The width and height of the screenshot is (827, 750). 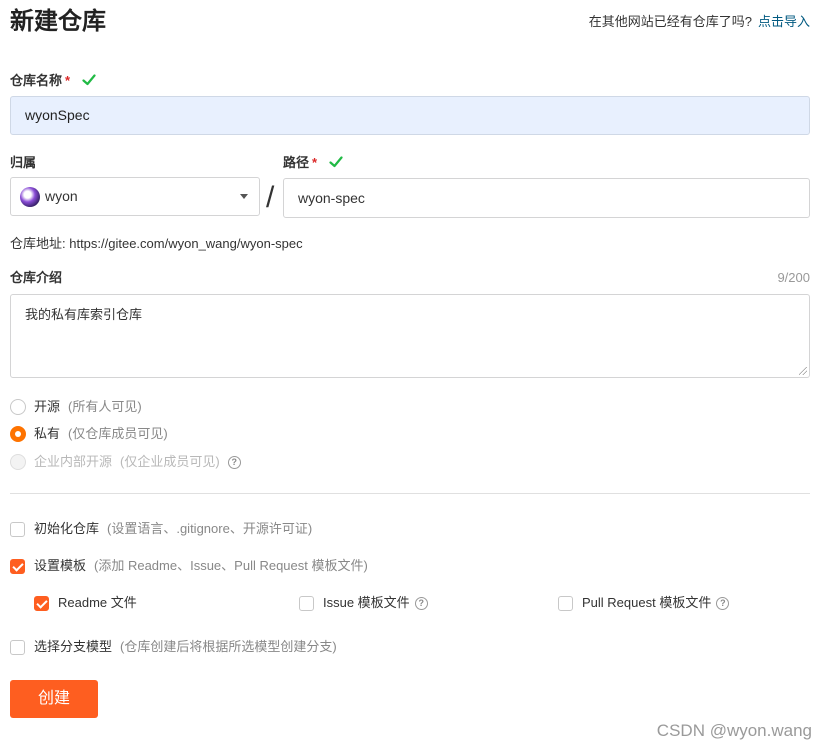 I want to click on checkbox-template, so click(x=17, y=566).